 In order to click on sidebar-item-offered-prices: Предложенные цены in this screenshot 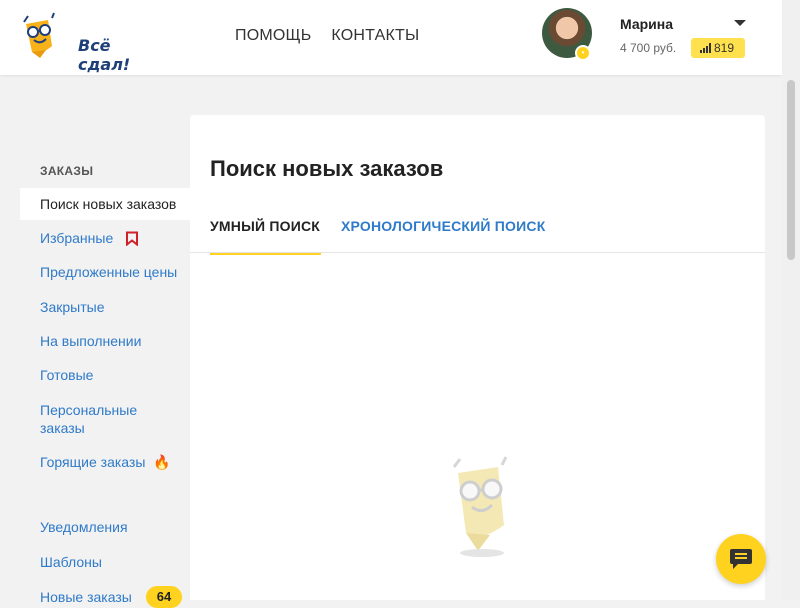, I will do `click(105, 272)`.